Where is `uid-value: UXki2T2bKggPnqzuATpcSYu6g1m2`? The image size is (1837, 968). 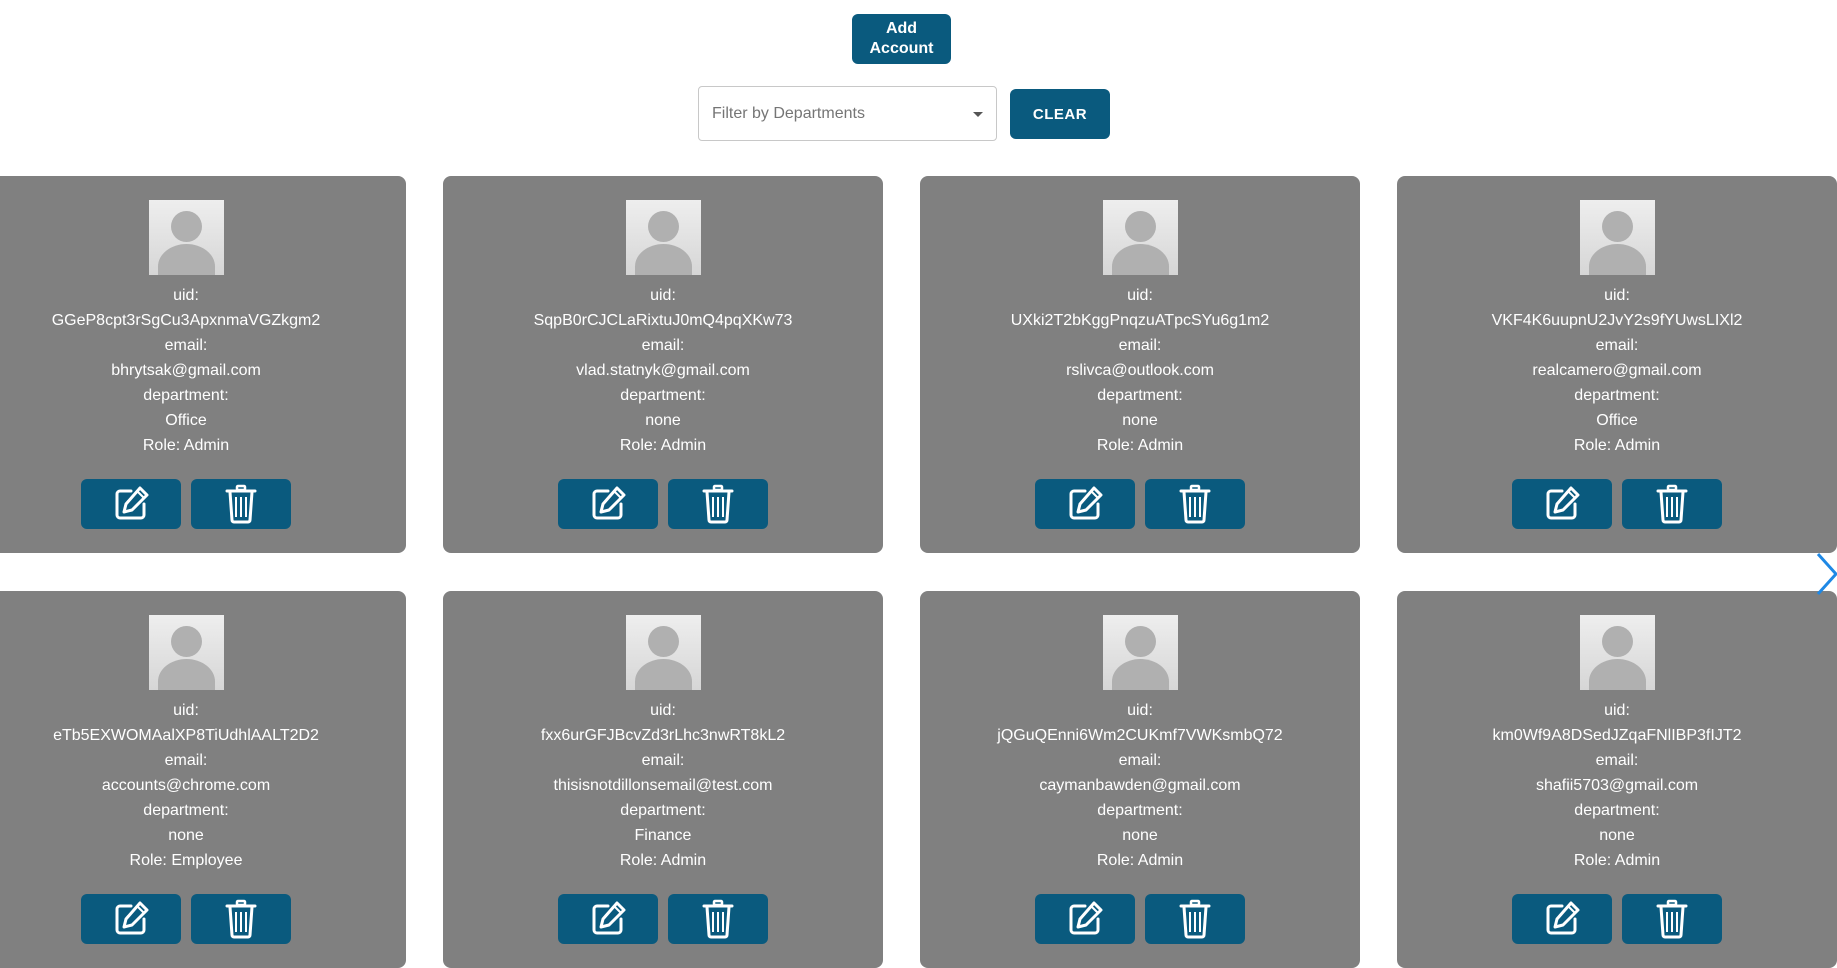 uid-value: UXki2T2bKggPnqzuATpcSYu6g1m2 is located at coordinates (1140, 320).